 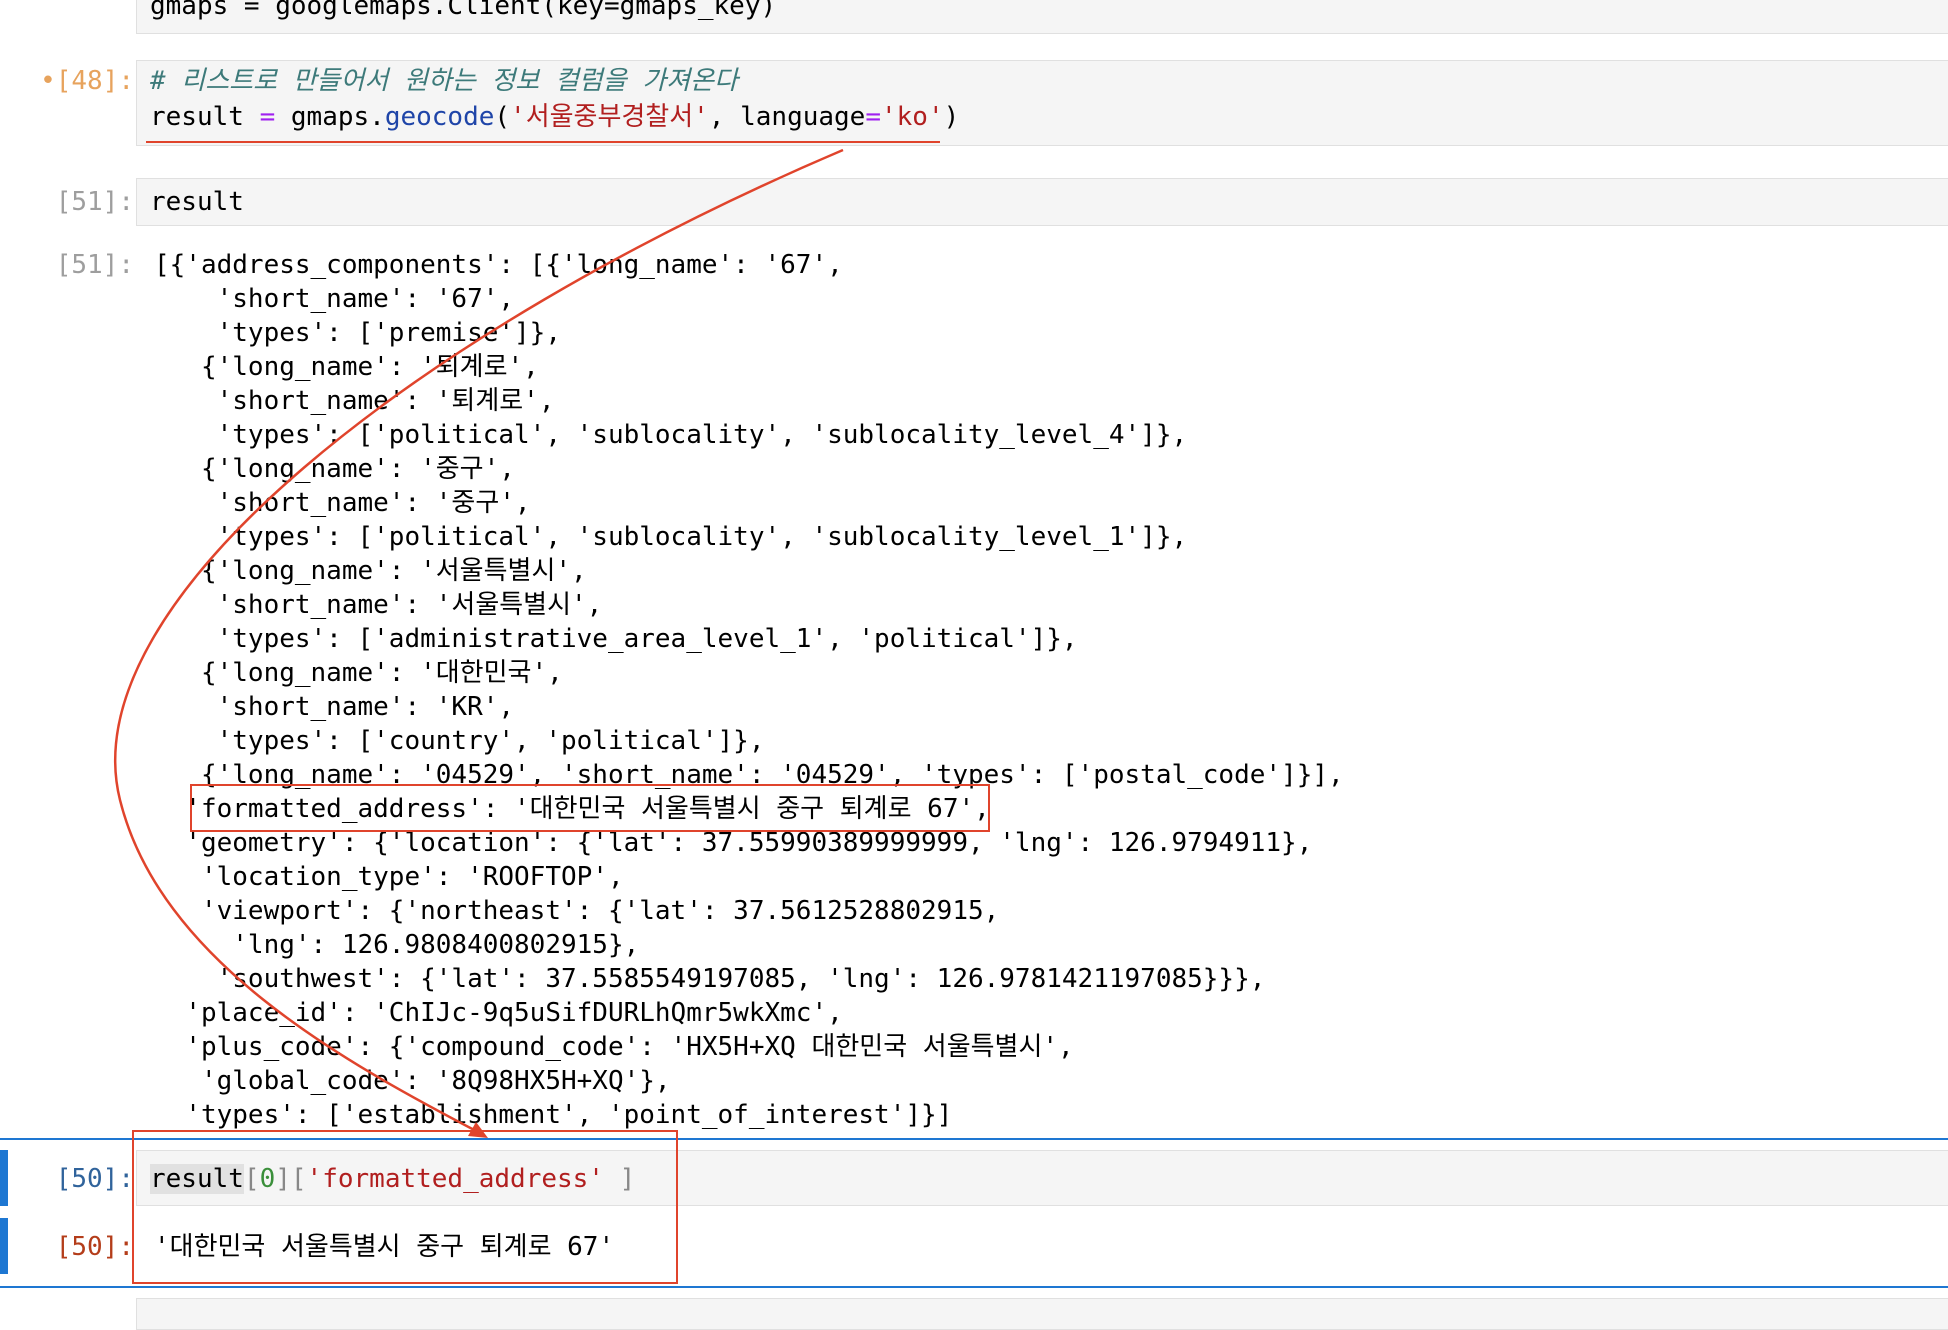 I want to click on output-line: 'global_code': '8Q98HX5H+XQ'},, so click(x=412, y=1081).